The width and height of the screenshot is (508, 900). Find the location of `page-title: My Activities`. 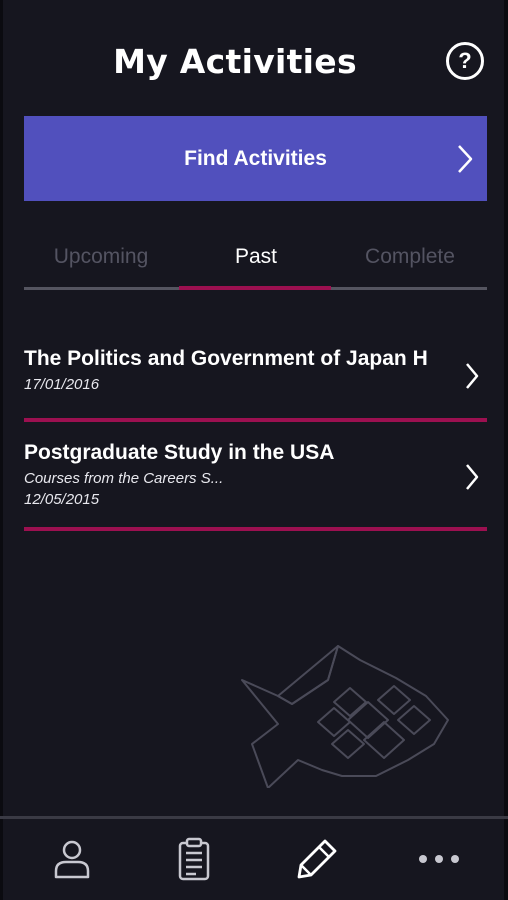

page-title: My Activities is located at coordinates (235, 61).